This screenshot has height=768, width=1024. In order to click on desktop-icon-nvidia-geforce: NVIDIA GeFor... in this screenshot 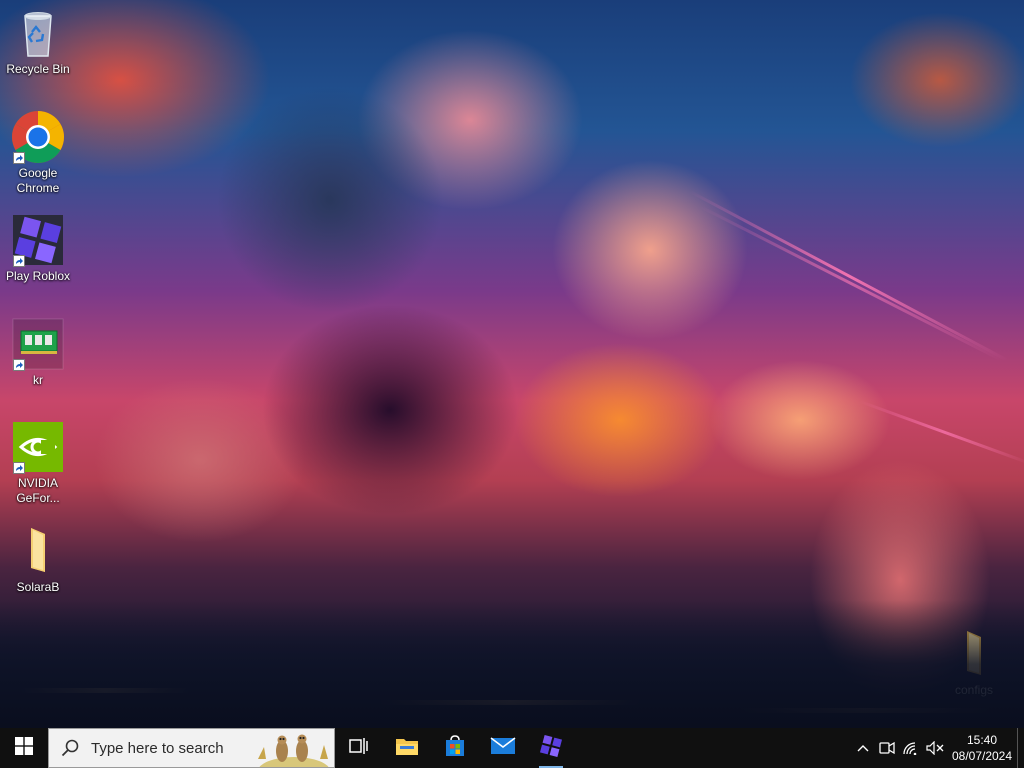, I will do `click(38, 463)`.